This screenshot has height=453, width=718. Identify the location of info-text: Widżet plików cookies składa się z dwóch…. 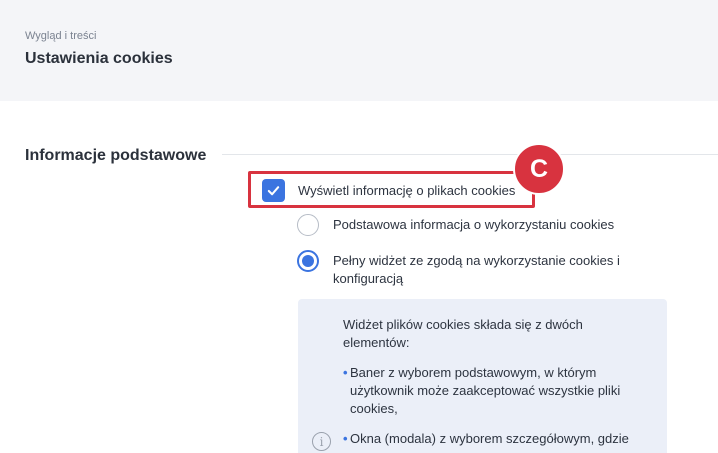
(493, 384).